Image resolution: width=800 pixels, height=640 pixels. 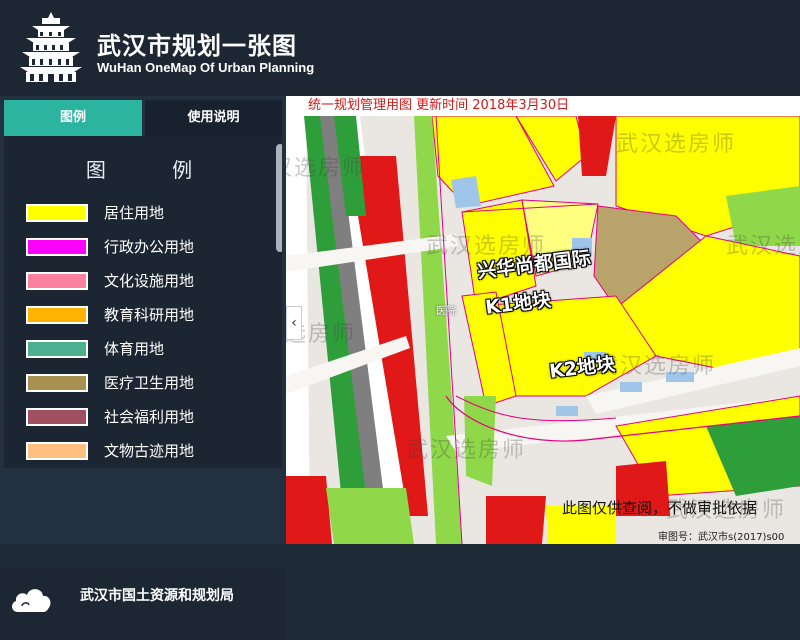 I want to click on legend-label: 医疗卫生用地, so click(x=149, y=383).